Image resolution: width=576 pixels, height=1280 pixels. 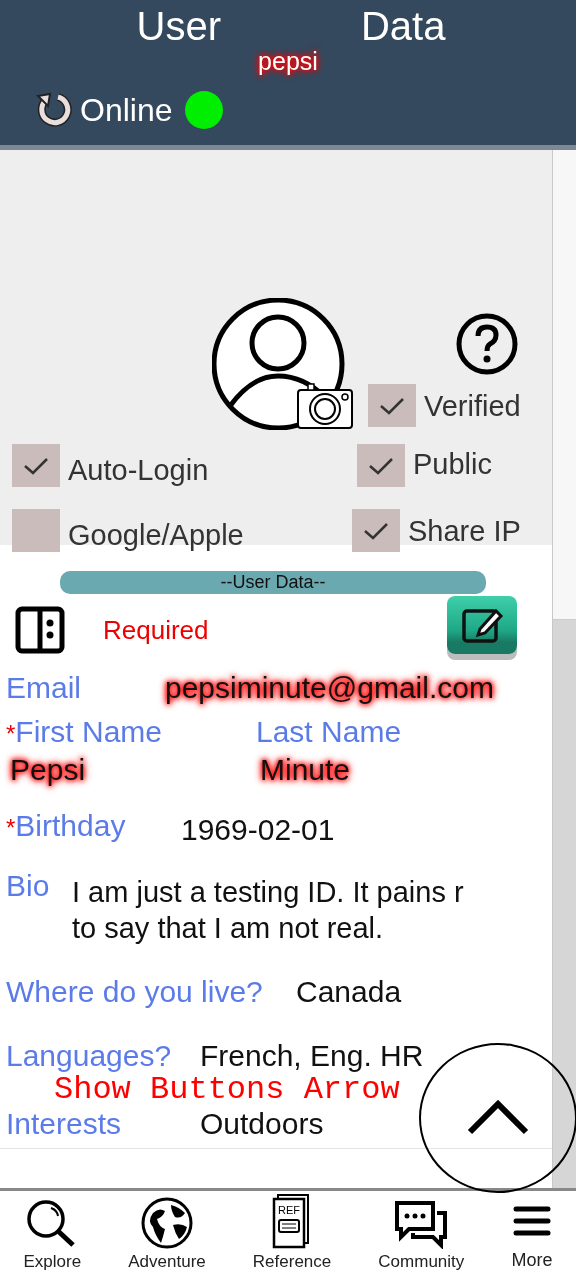 I want to click on field-label: *Birthday, so click(x=66, y=826).